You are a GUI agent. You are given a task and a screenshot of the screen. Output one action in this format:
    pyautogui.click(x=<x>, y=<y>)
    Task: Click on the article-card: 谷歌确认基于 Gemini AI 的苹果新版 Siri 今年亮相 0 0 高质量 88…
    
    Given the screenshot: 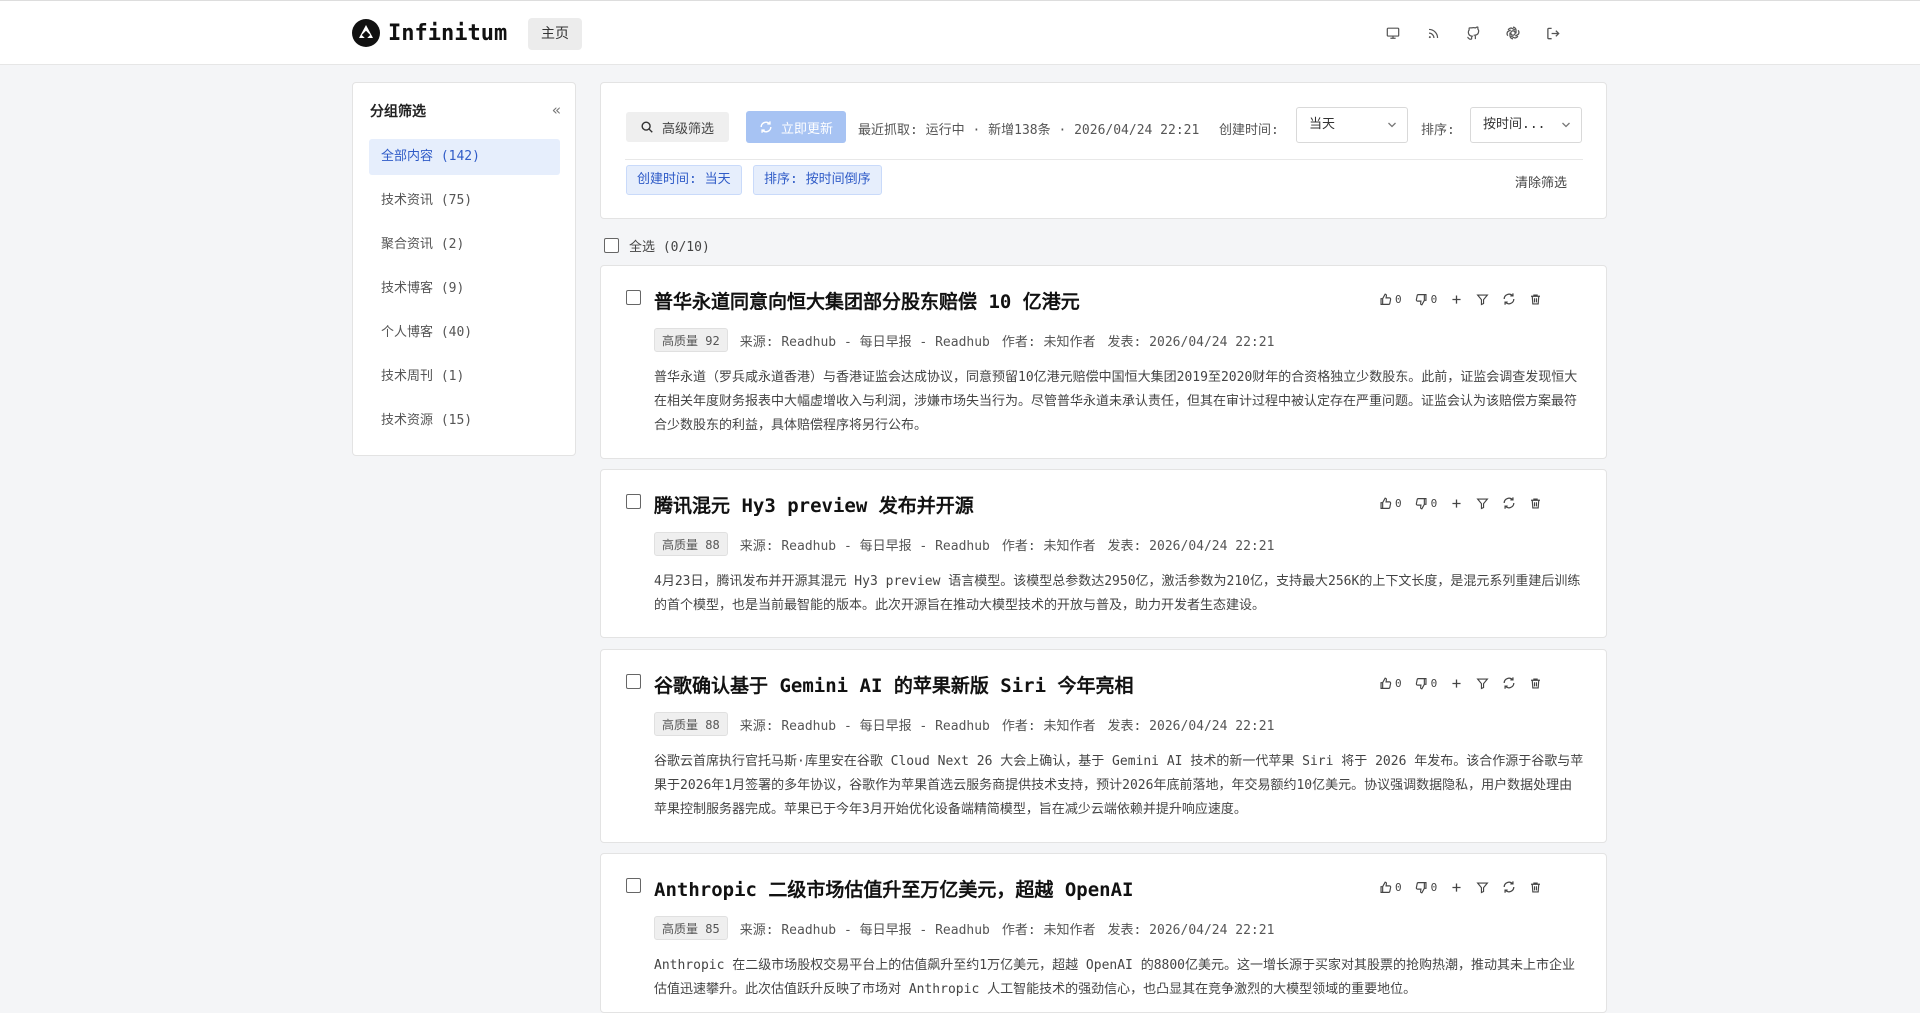 What is the action you would take?
    pyautogui.click(x=1103, y=746)
    